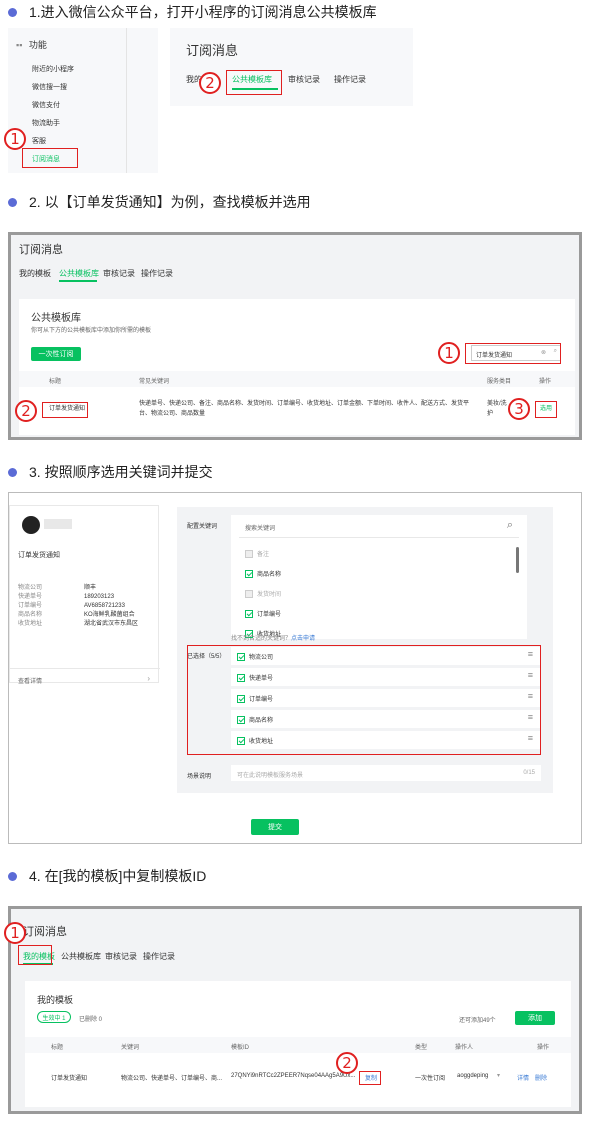 Image resolution: width=600 pixels, height=1122 pixels. I want to click on config-label: 配置关键词, so click(202, 527).